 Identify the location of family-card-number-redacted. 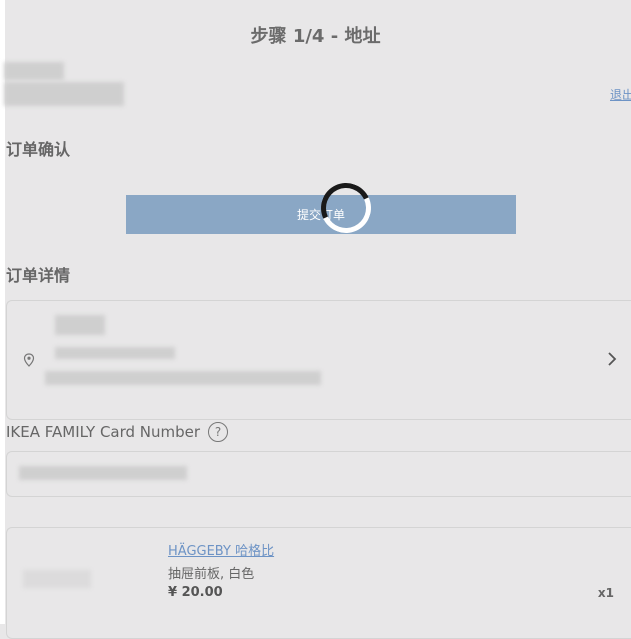
(103, 473).